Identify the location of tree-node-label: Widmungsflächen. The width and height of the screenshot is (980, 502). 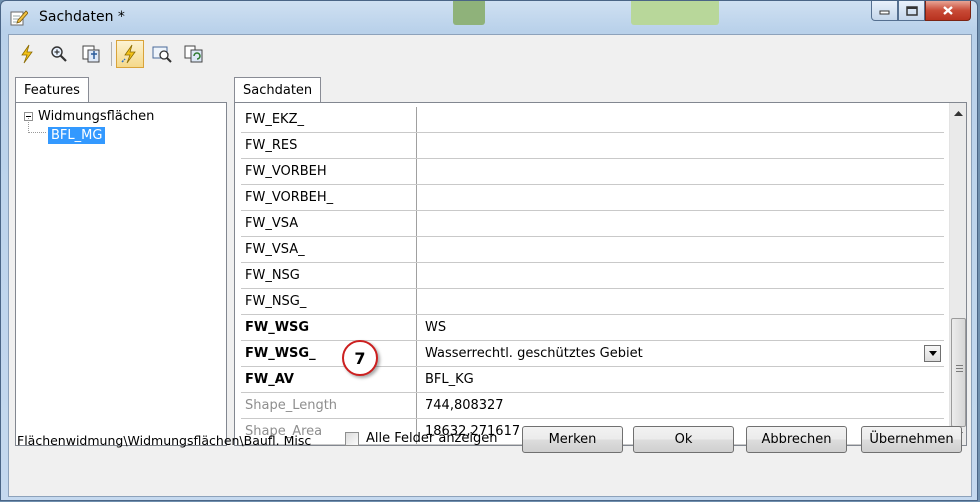
(96, 116).